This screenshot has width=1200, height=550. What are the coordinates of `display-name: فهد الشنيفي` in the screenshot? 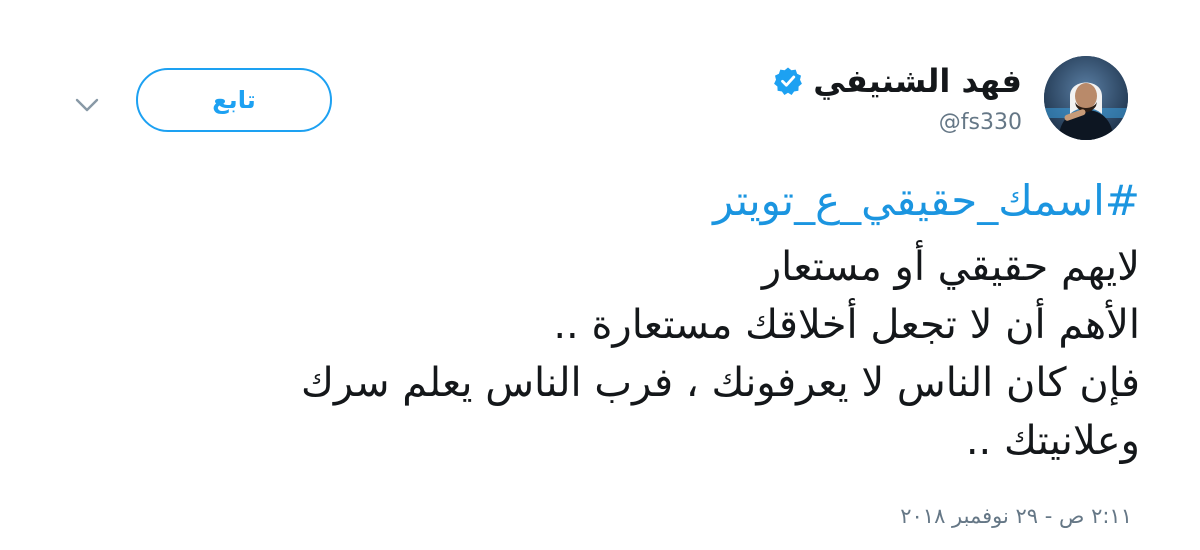 It's located at (917, 81).